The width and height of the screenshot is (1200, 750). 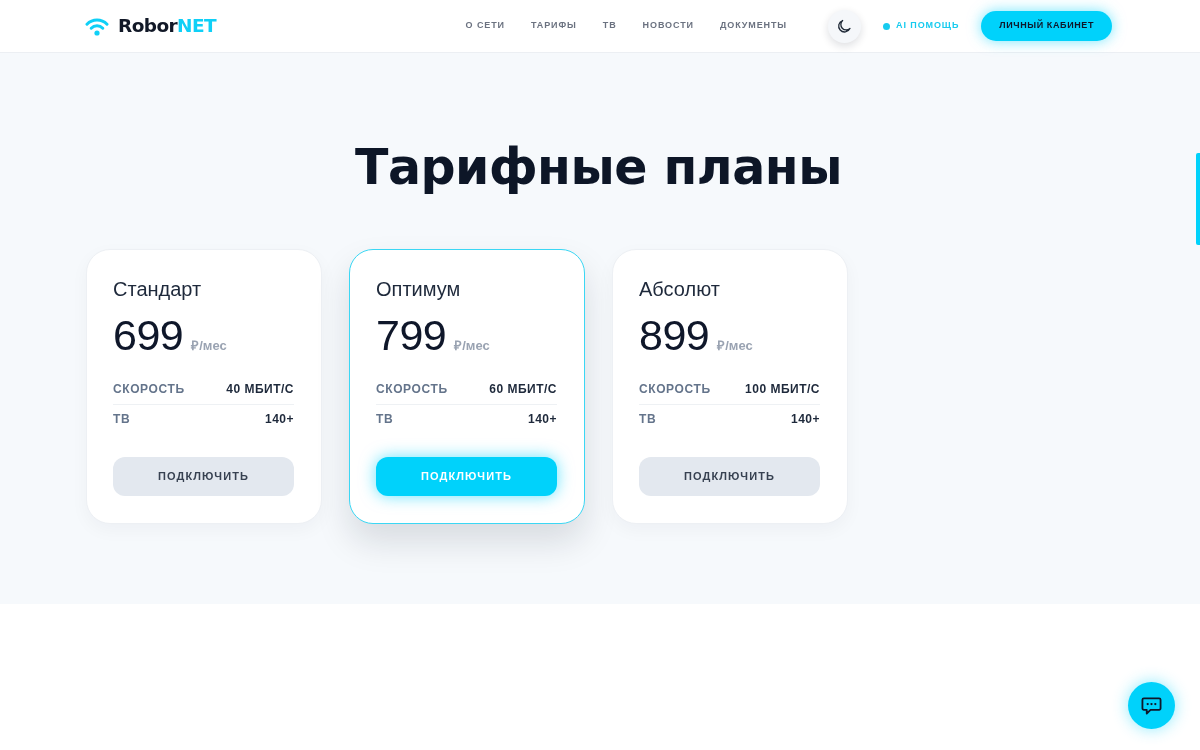 What do you see at coordinates (753, 26) in the screenshot?
I see `nav-link: ДОКУМЕНТЫ` at bounding box center [753, 26].